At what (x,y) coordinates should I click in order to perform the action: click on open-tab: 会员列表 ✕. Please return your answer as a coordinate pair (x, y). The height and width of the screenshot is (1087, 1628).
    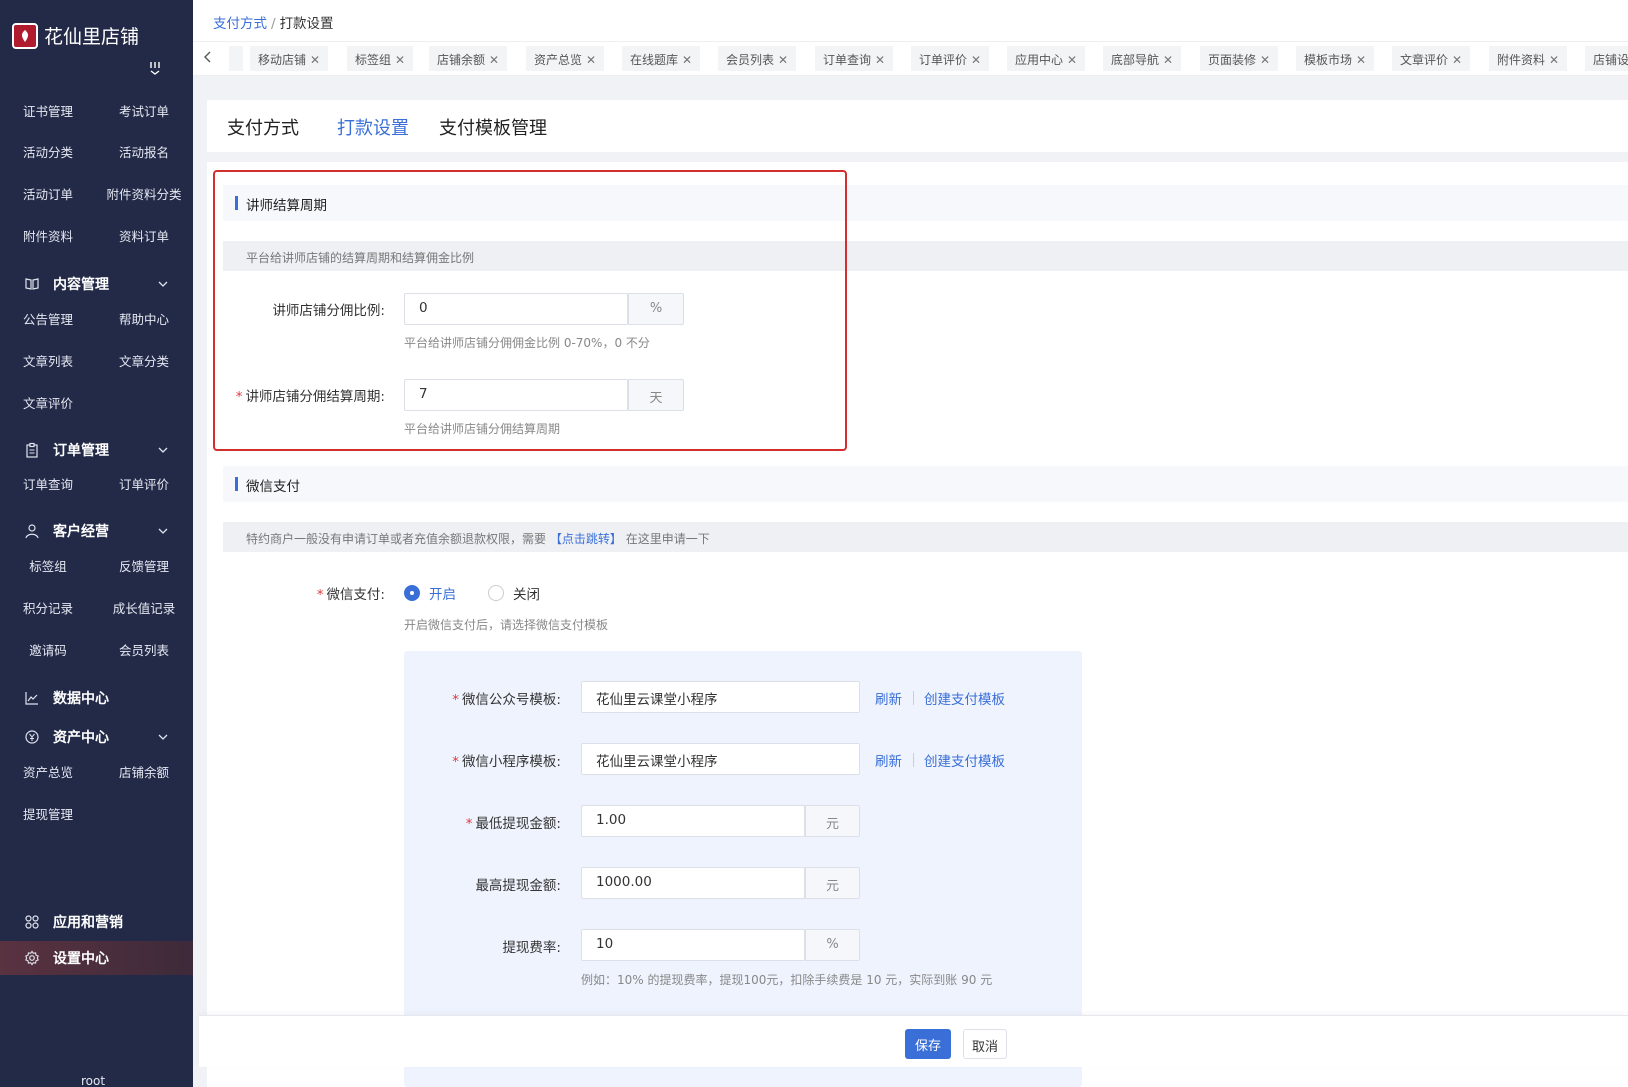
    Looking at the image, I should click on (757, 58).